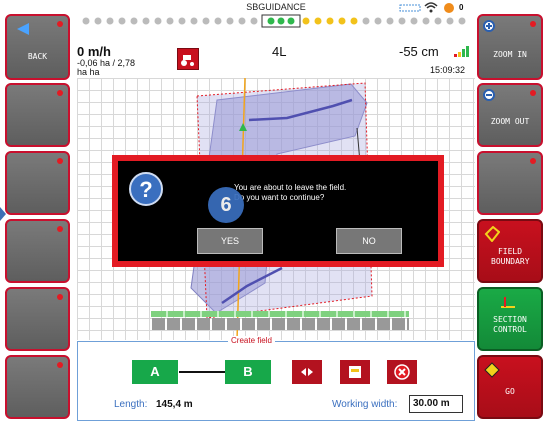  What do you see at coordinates (449, 8) in the screenshot?
I see `satellite-icon` at bounding box center [449, 8].